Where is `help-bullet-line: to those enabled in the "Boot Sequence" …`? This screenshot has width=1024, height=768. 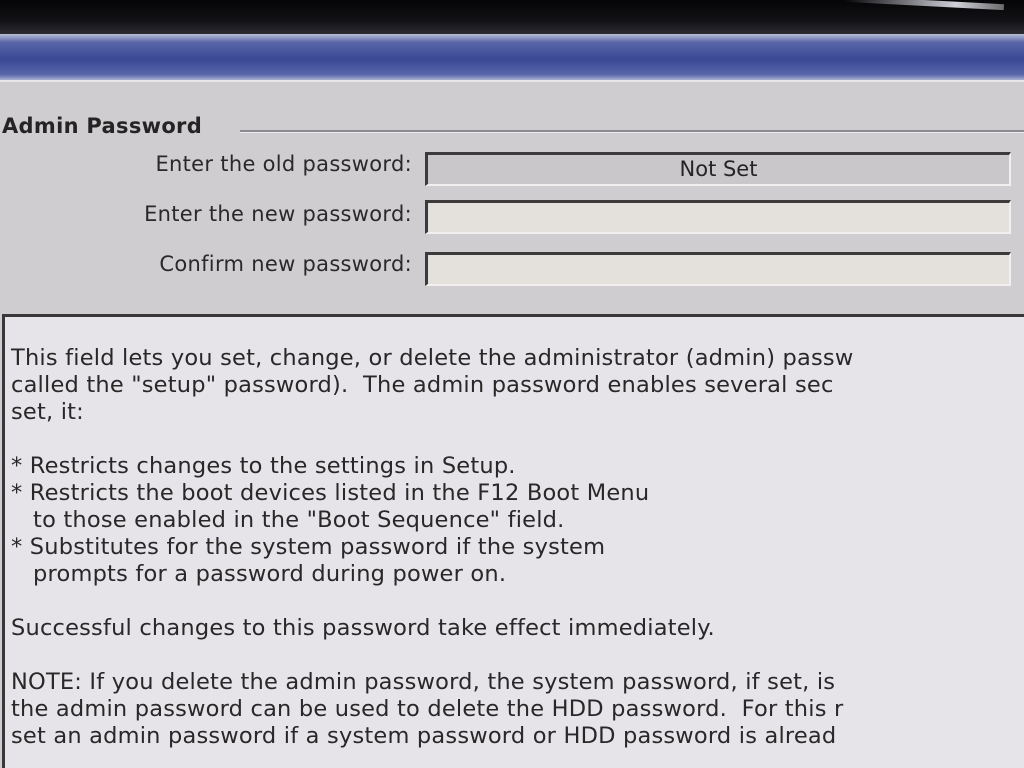 help-bullet-line: to those enabled in the "Boot Sequence" … is located at coordinates (288, 520).